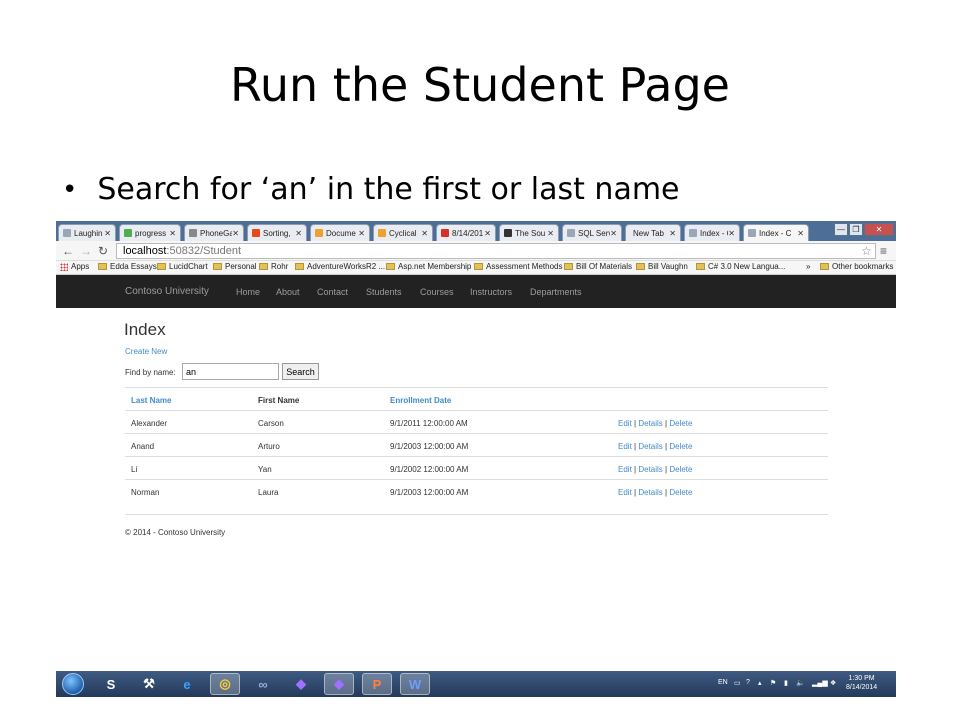  I want to click on minimize-button: —, so click(841, 229).